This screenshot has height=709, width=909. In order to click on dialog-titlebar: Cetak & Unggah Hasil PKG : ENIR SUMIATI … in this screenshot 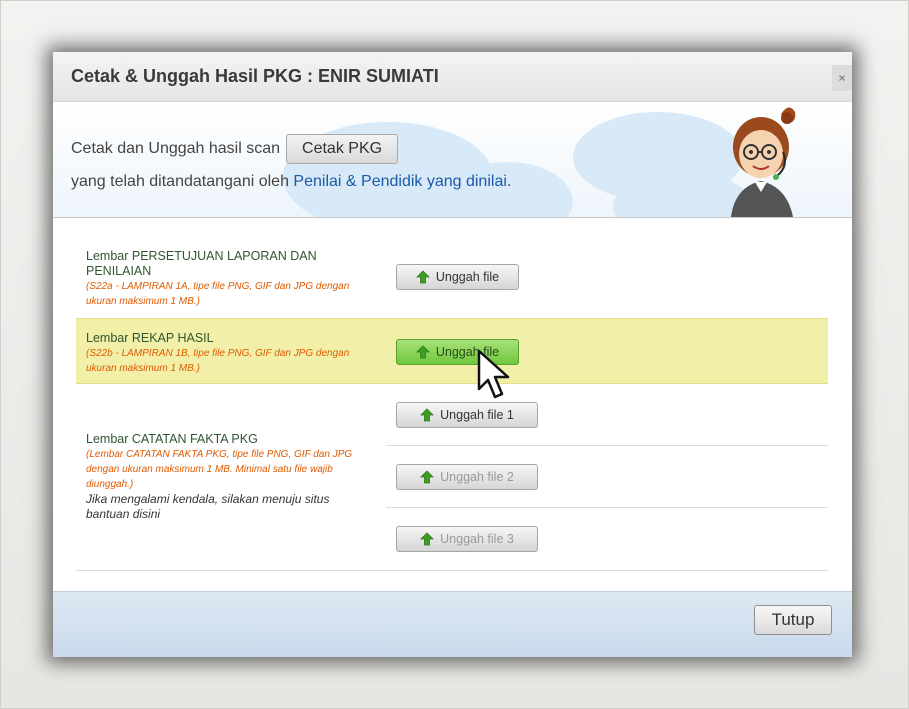, I will do `click(452, 77)`.